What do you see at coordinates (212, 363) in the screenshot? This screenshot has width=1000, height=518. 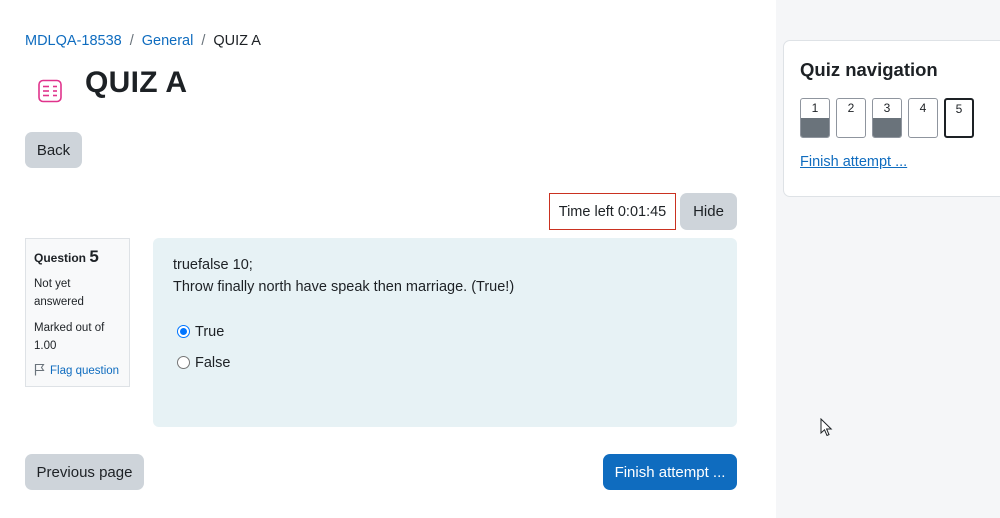 I see `answer-label-false: False` at bounding box center [212, 363].